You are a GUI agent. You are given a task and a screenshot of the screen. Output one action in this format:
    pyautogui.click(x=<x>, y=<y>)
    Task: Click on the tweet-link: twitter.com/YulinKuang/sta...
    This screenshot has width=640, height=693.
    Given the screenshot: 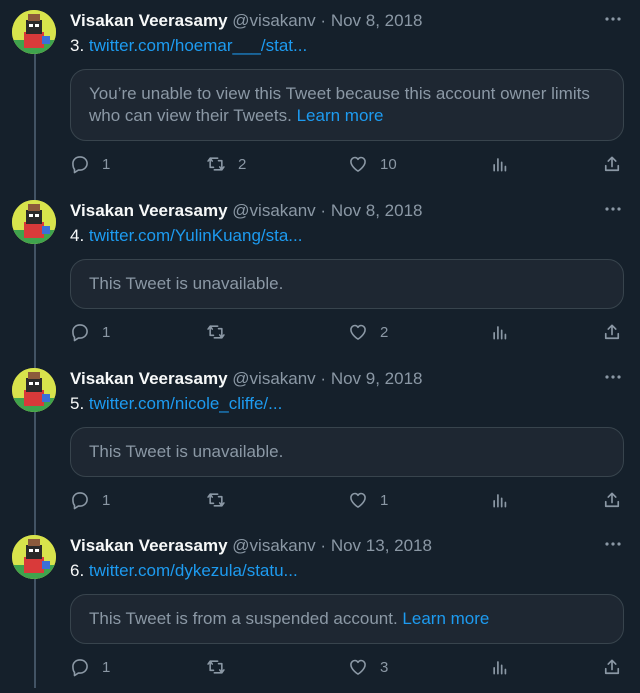 What is the action you would take?
    pyautogui.click(x=196, y=235)
    